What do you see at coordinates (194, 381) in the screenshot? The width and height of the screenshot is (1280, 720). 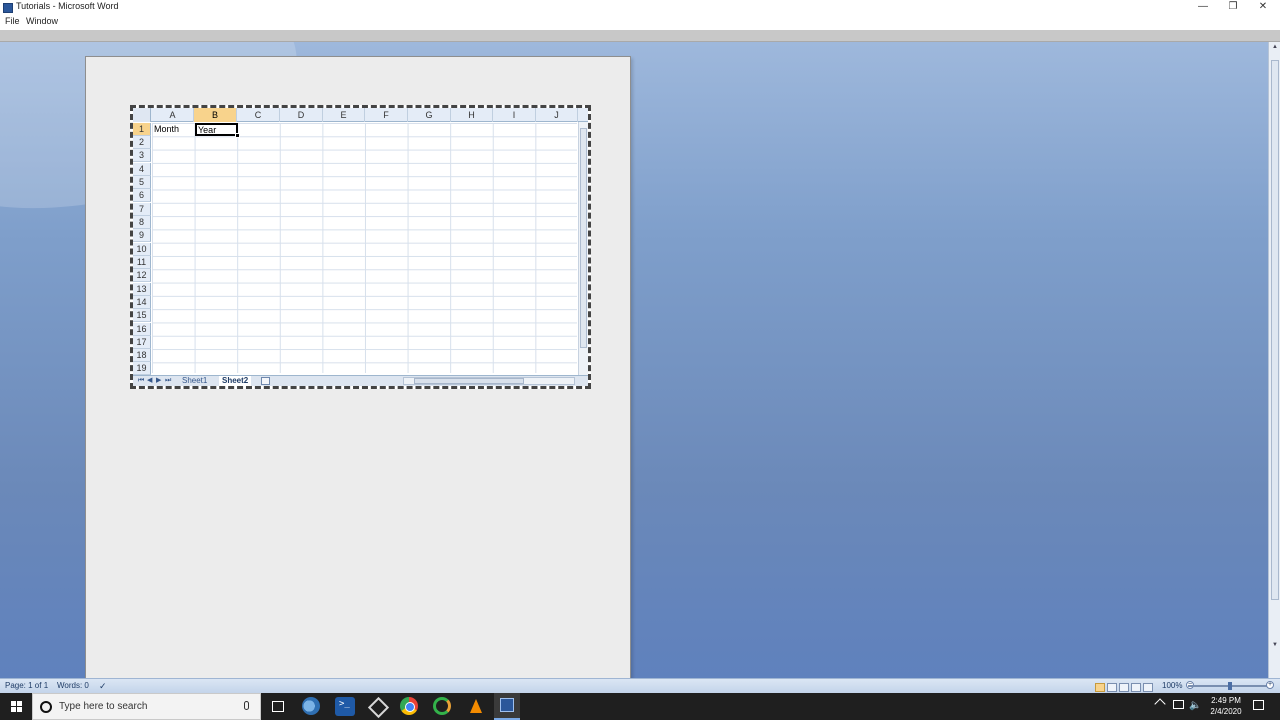 I see `sheet-tab-sheet1: Sheet1` at bounding box center [194, 381].